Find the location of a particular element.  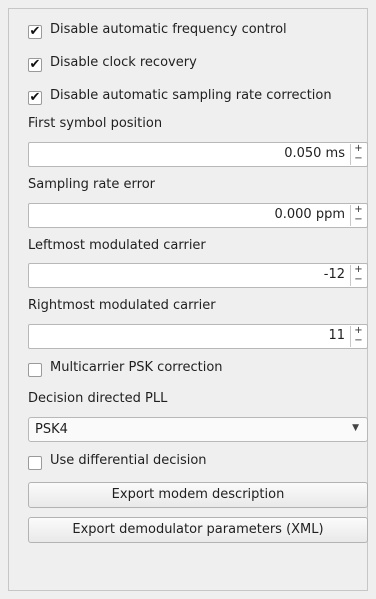

spinbox-value: -12 is located at coordinates (334, 274).